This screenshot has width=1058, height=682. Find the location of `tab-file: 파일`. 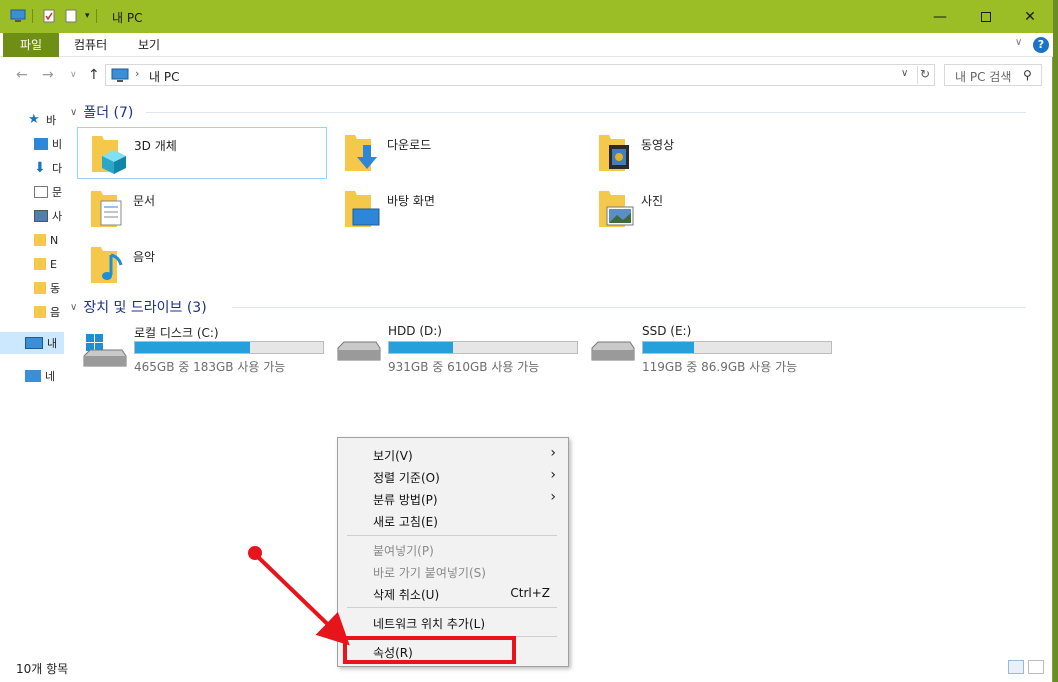

tab-file: 파일 is located at coordinates (31, 45).